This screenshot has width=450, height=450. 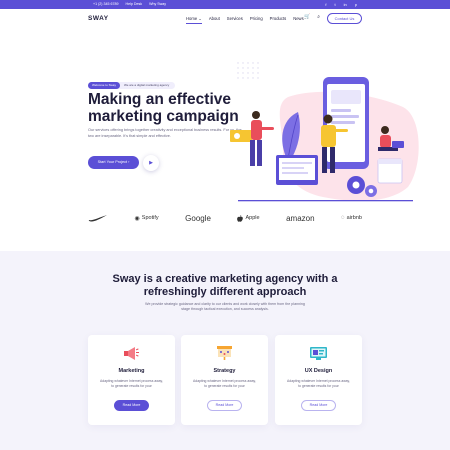 I want to click on pinterest-icon: p, so click(x=356, y=4).